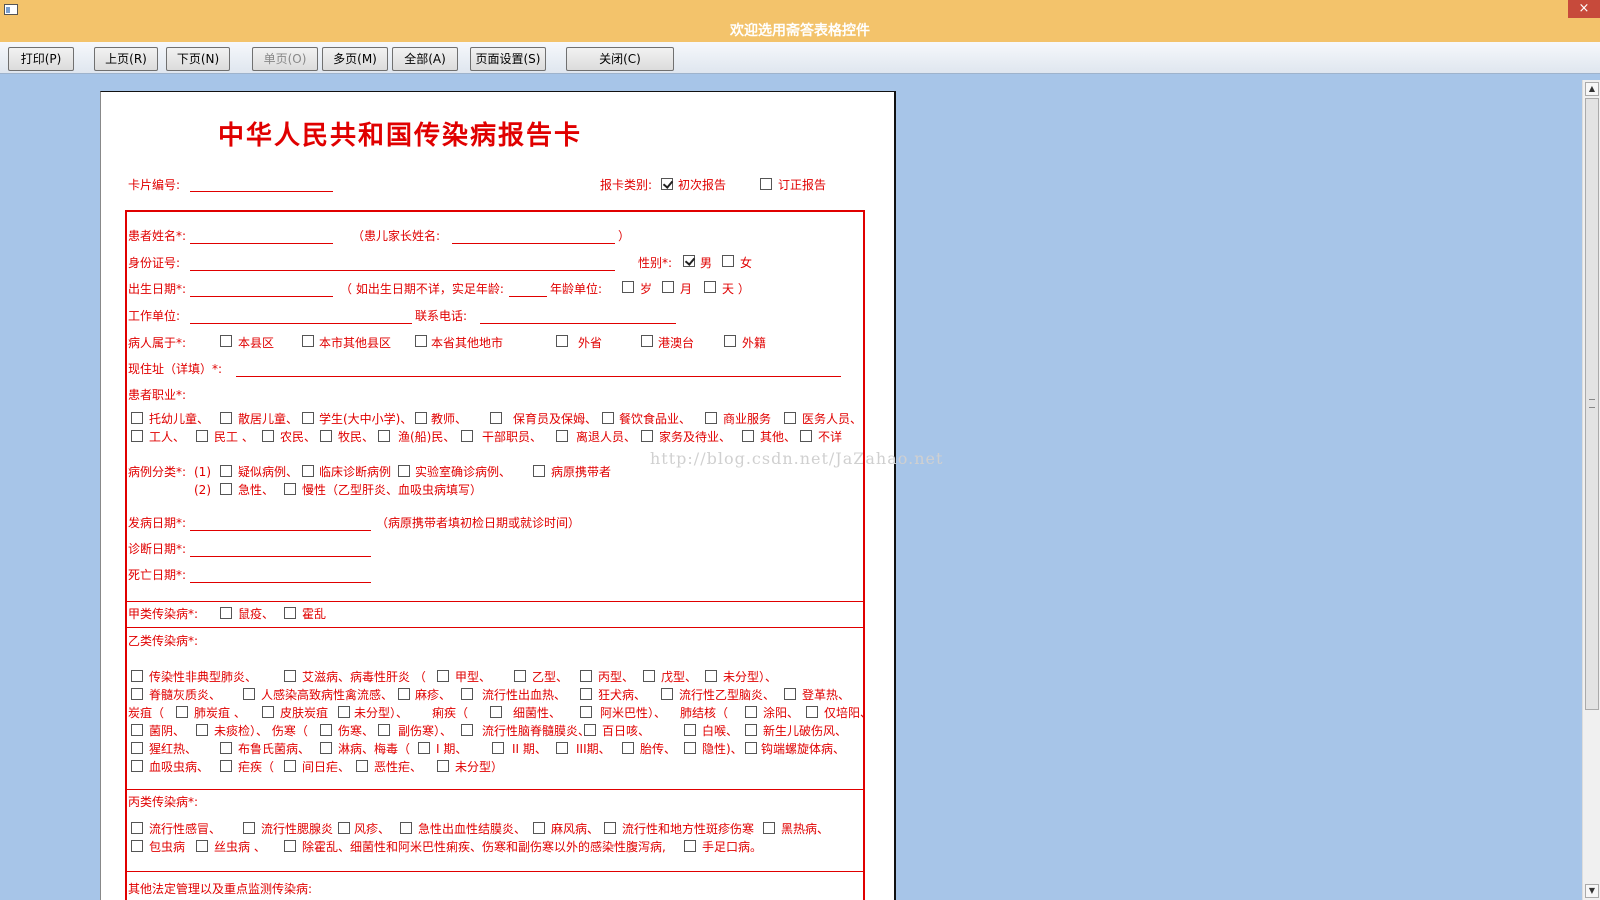  I want to click on phone-field, so click(578, 323).